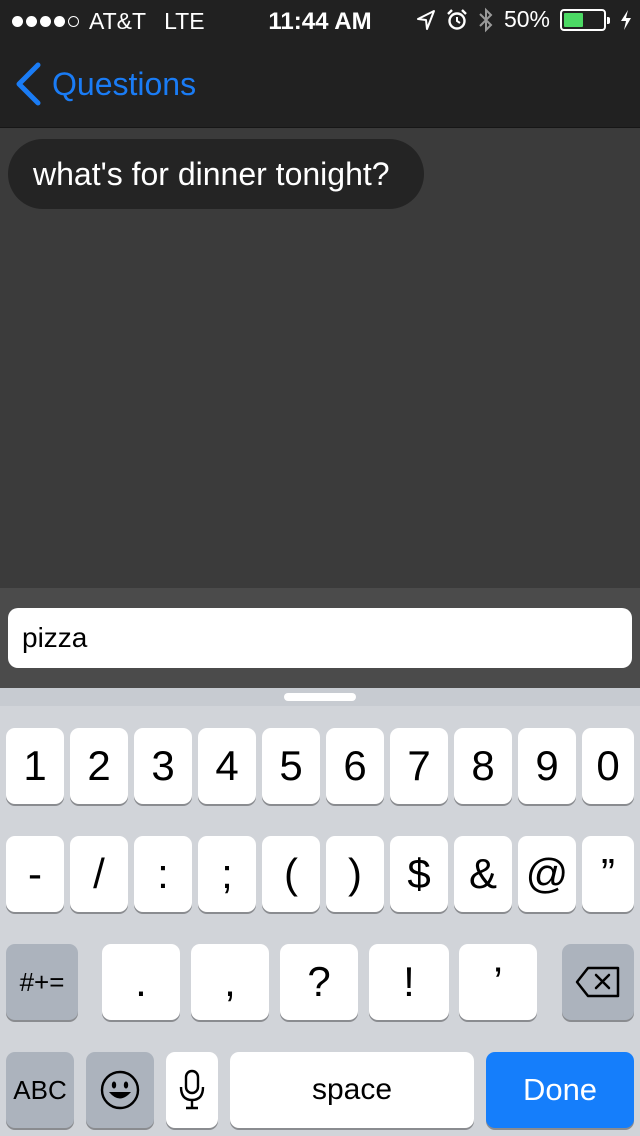 The height and width of the screenshot is (1136, 640). I want to click on emoji-icon, so click(120, 1090).